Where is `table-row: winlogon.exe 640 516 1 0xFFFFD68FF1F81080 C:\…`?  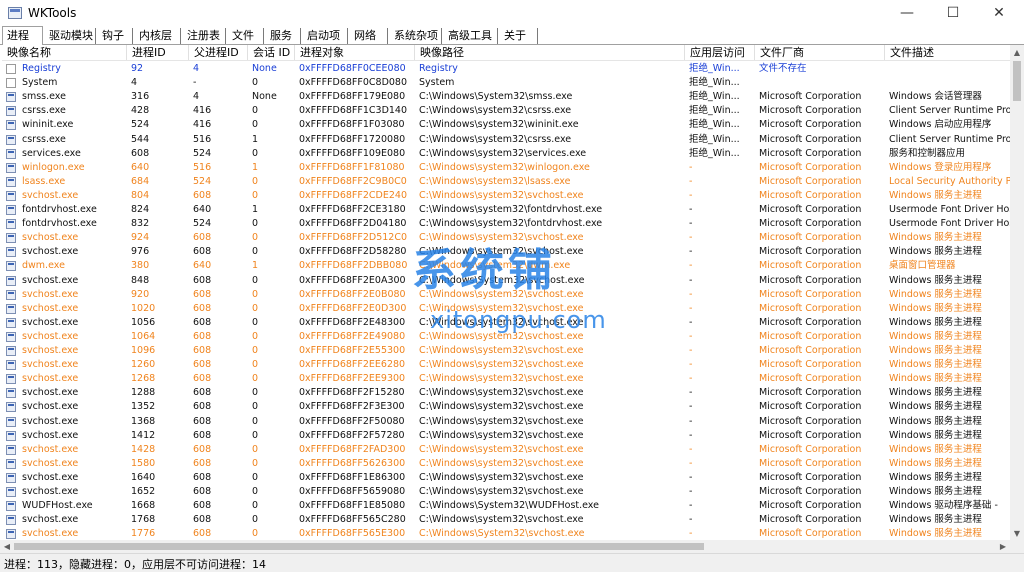
table-row: winlogon.exe 640 516 1 0xFFFFD68FF1F81080 C:\… is located at coordinates (511, 168).